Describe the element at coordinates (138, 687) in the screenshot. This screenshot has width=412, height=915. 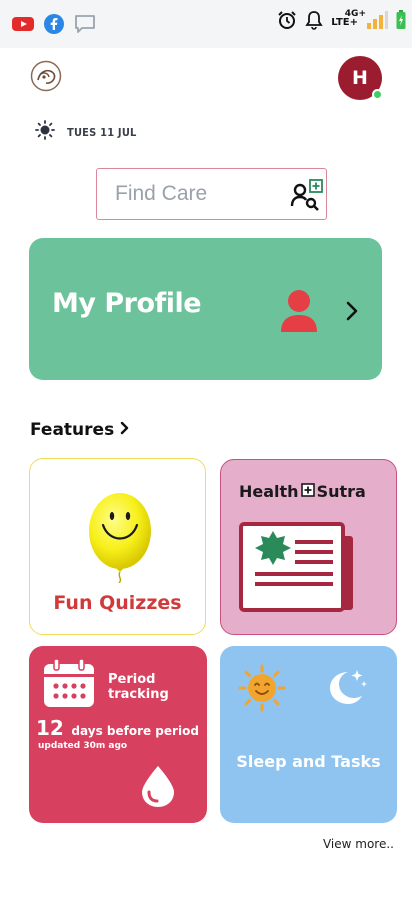
I see `period-tracking-label: Period tracking` at that location.